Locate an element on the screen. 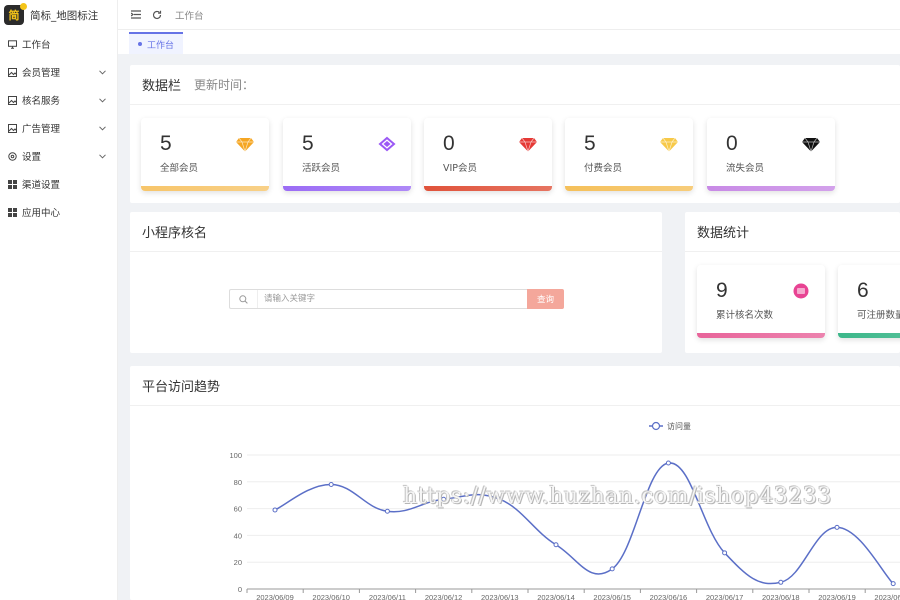 The height and width of the screenshot is (600, 900). name-check-panel: 小程序核名 查询 is located at coordinates (396, 282).